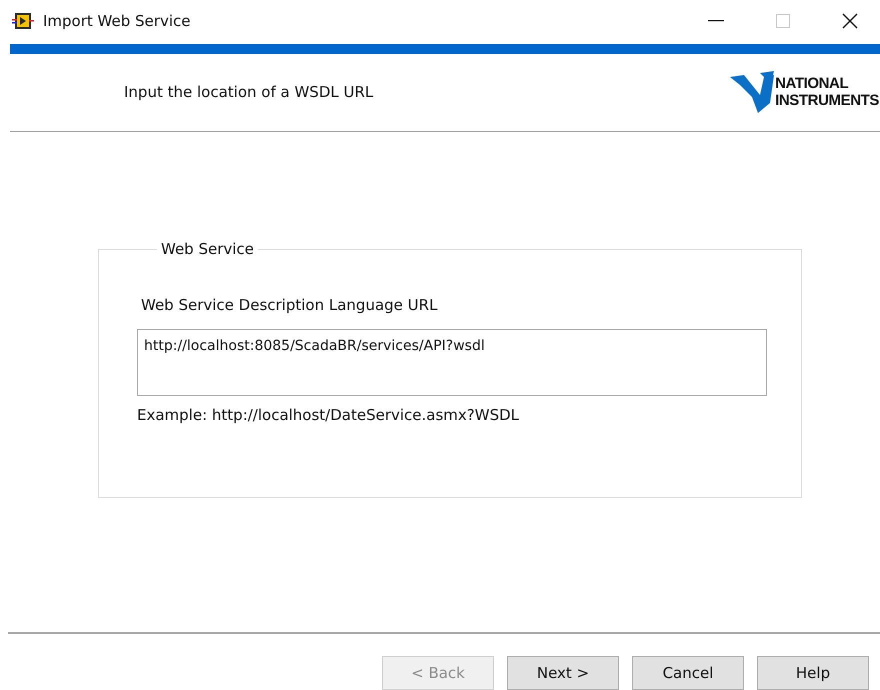  What do you see at coordinates (328, 415) in the screenshot?
I see `example-text: Example: http://localhost/DateService.asmx?WSDL` at bounding box center [328, 415].